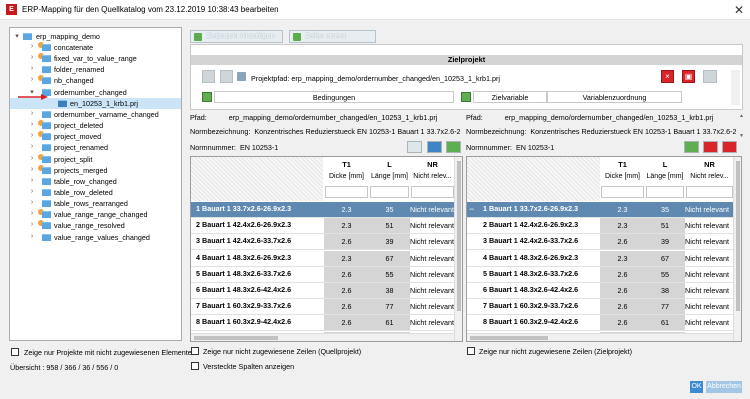 The image size is (750, 399). What do you see at coordinates (724, 387) in the screenshot?
I see `cancel-button: Abbrechen` at bounding box center [724, 387].